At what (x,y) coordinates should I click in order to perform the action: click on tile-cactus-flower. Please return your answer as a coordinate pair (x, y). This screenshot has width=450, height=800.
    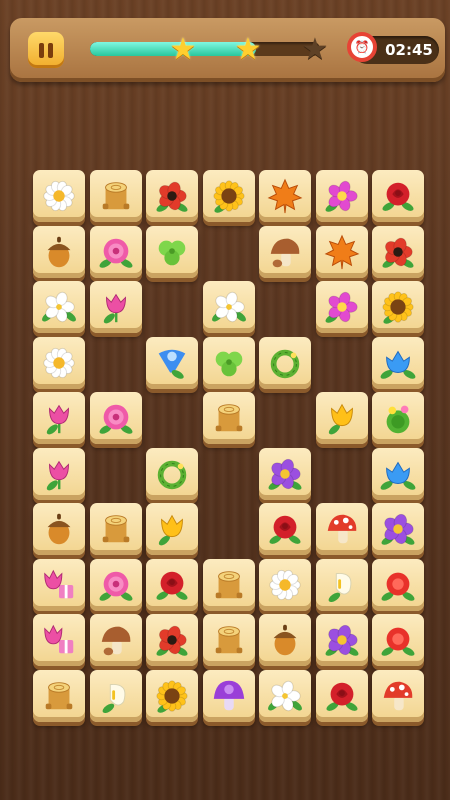
    Looking at the image, I should click on (398, 418).